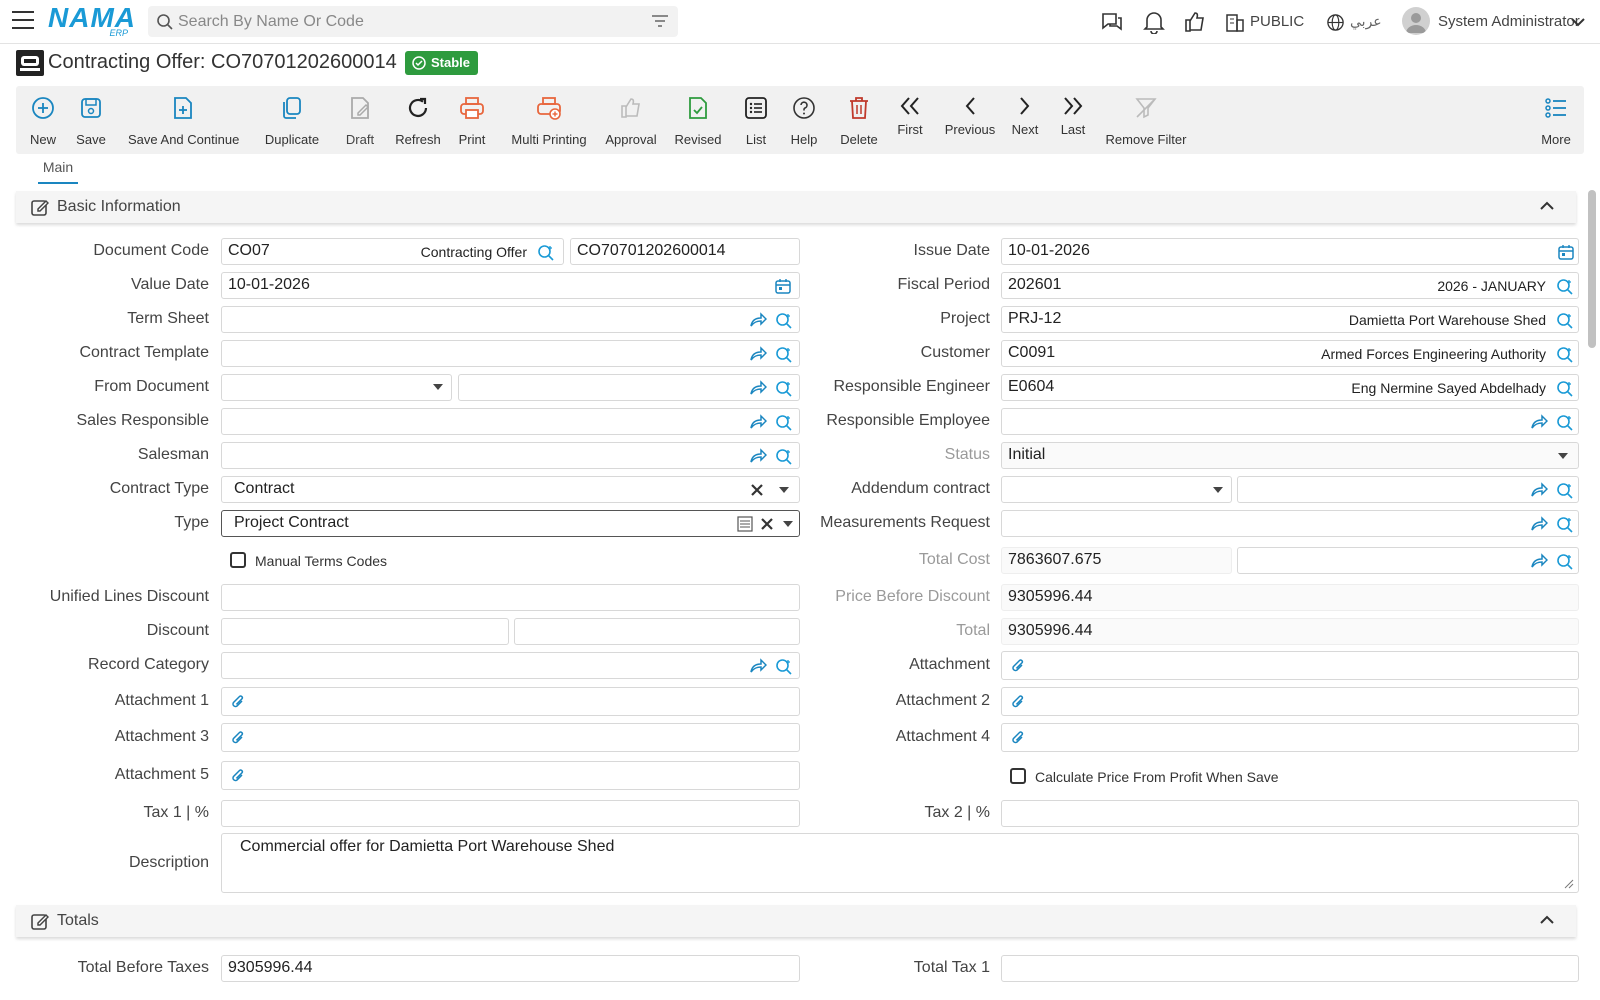 This screenshot has width=1600, height=1000. What do you see at coordinates (510, 813) in the screenshot?
I see `tax-1-field` at bounding box center [510, 813].